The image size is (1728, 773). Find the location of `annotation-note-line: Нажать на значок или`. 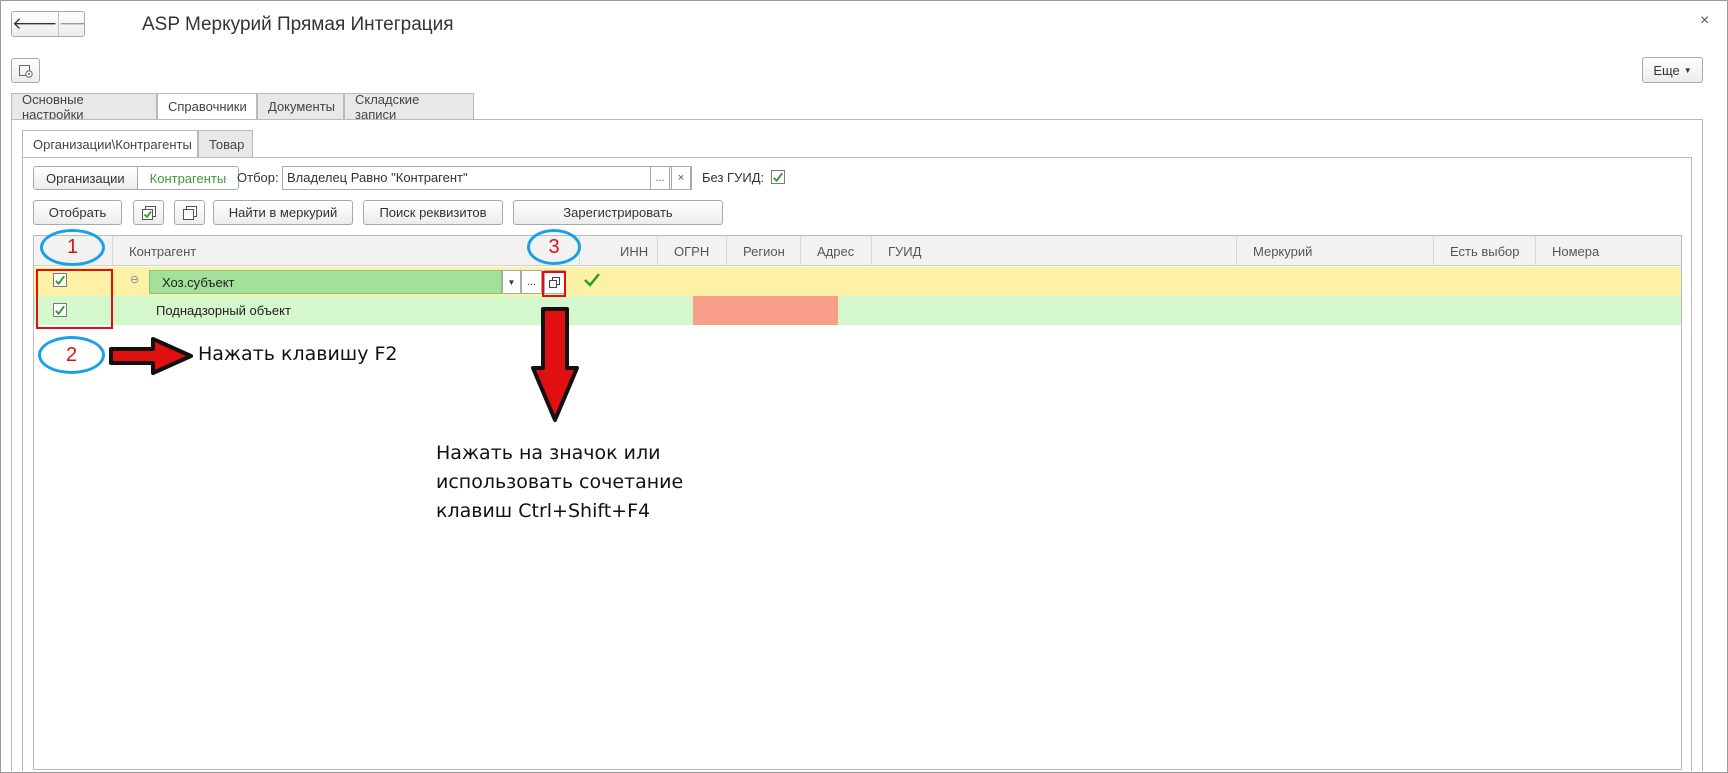

annotation-note-line: Нажать на значок или is located at coordinates (548, 453).